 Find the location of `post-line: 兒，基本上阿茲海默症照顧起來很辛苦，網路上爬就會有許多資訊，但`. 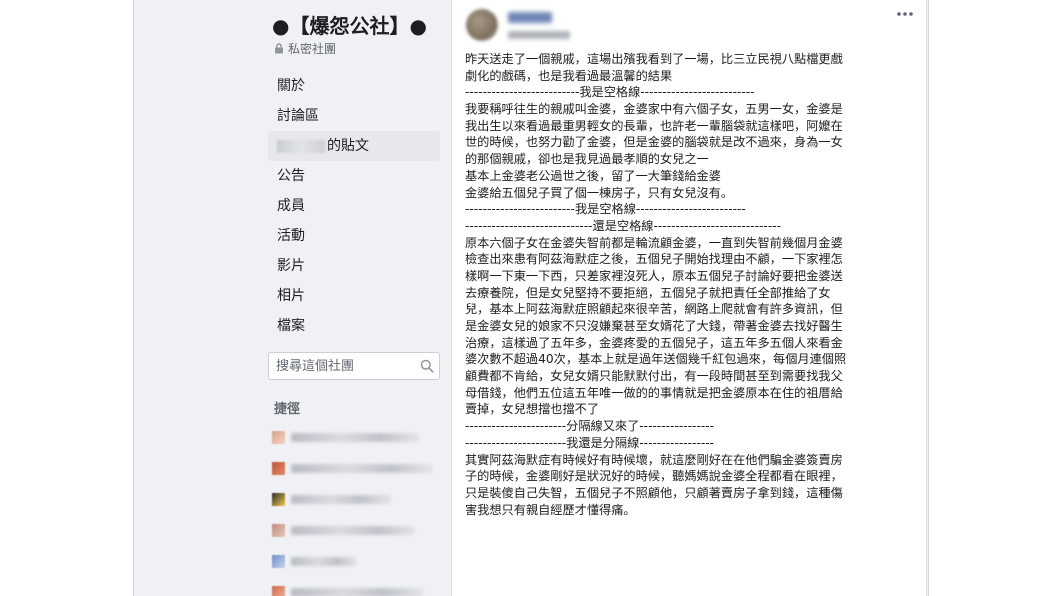

post-line: 兒，基本上阿茲海默症照顧起來很辛苦，網路上爬就會有許多資訊，但 is located at coordinates (654, 309).